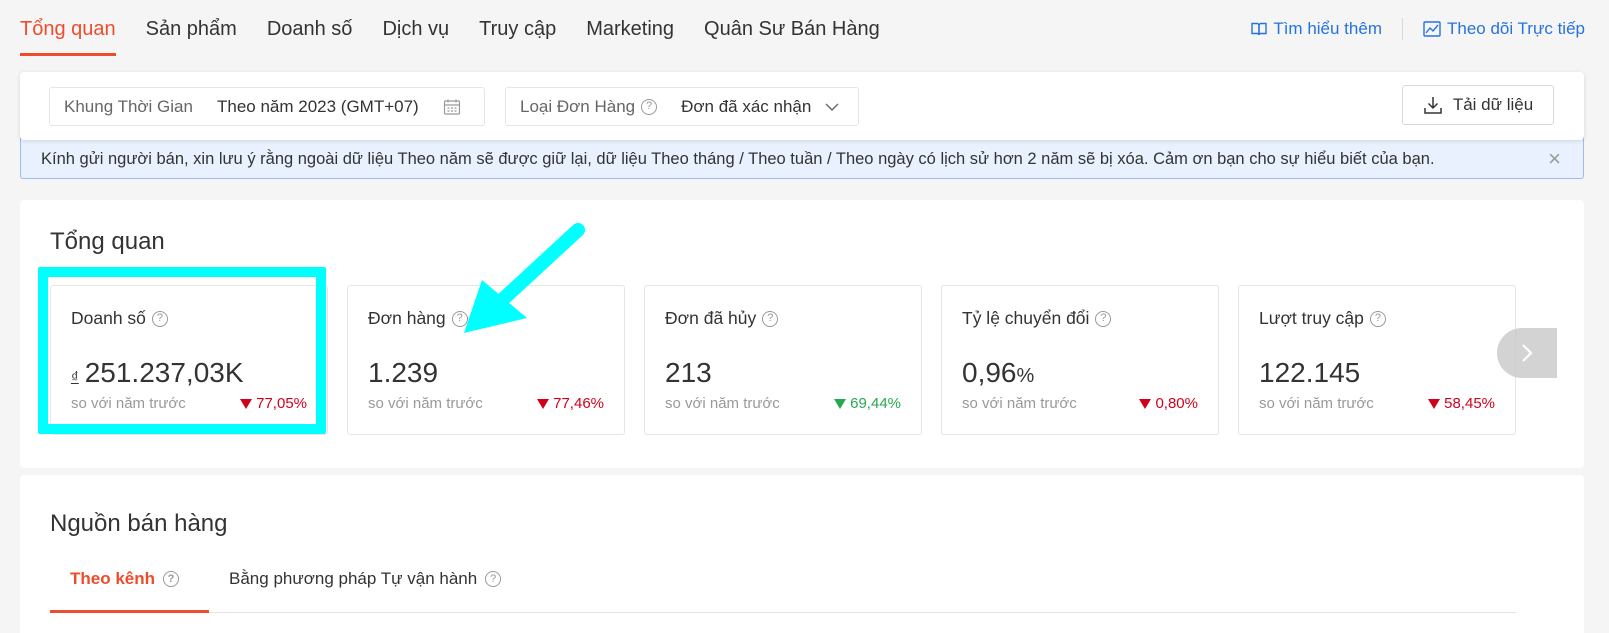  What do you see at coordinates (164, 372) in the screenshot?
I see `metric-value-number: 251.237,03K` at bounding box center [164, 372].